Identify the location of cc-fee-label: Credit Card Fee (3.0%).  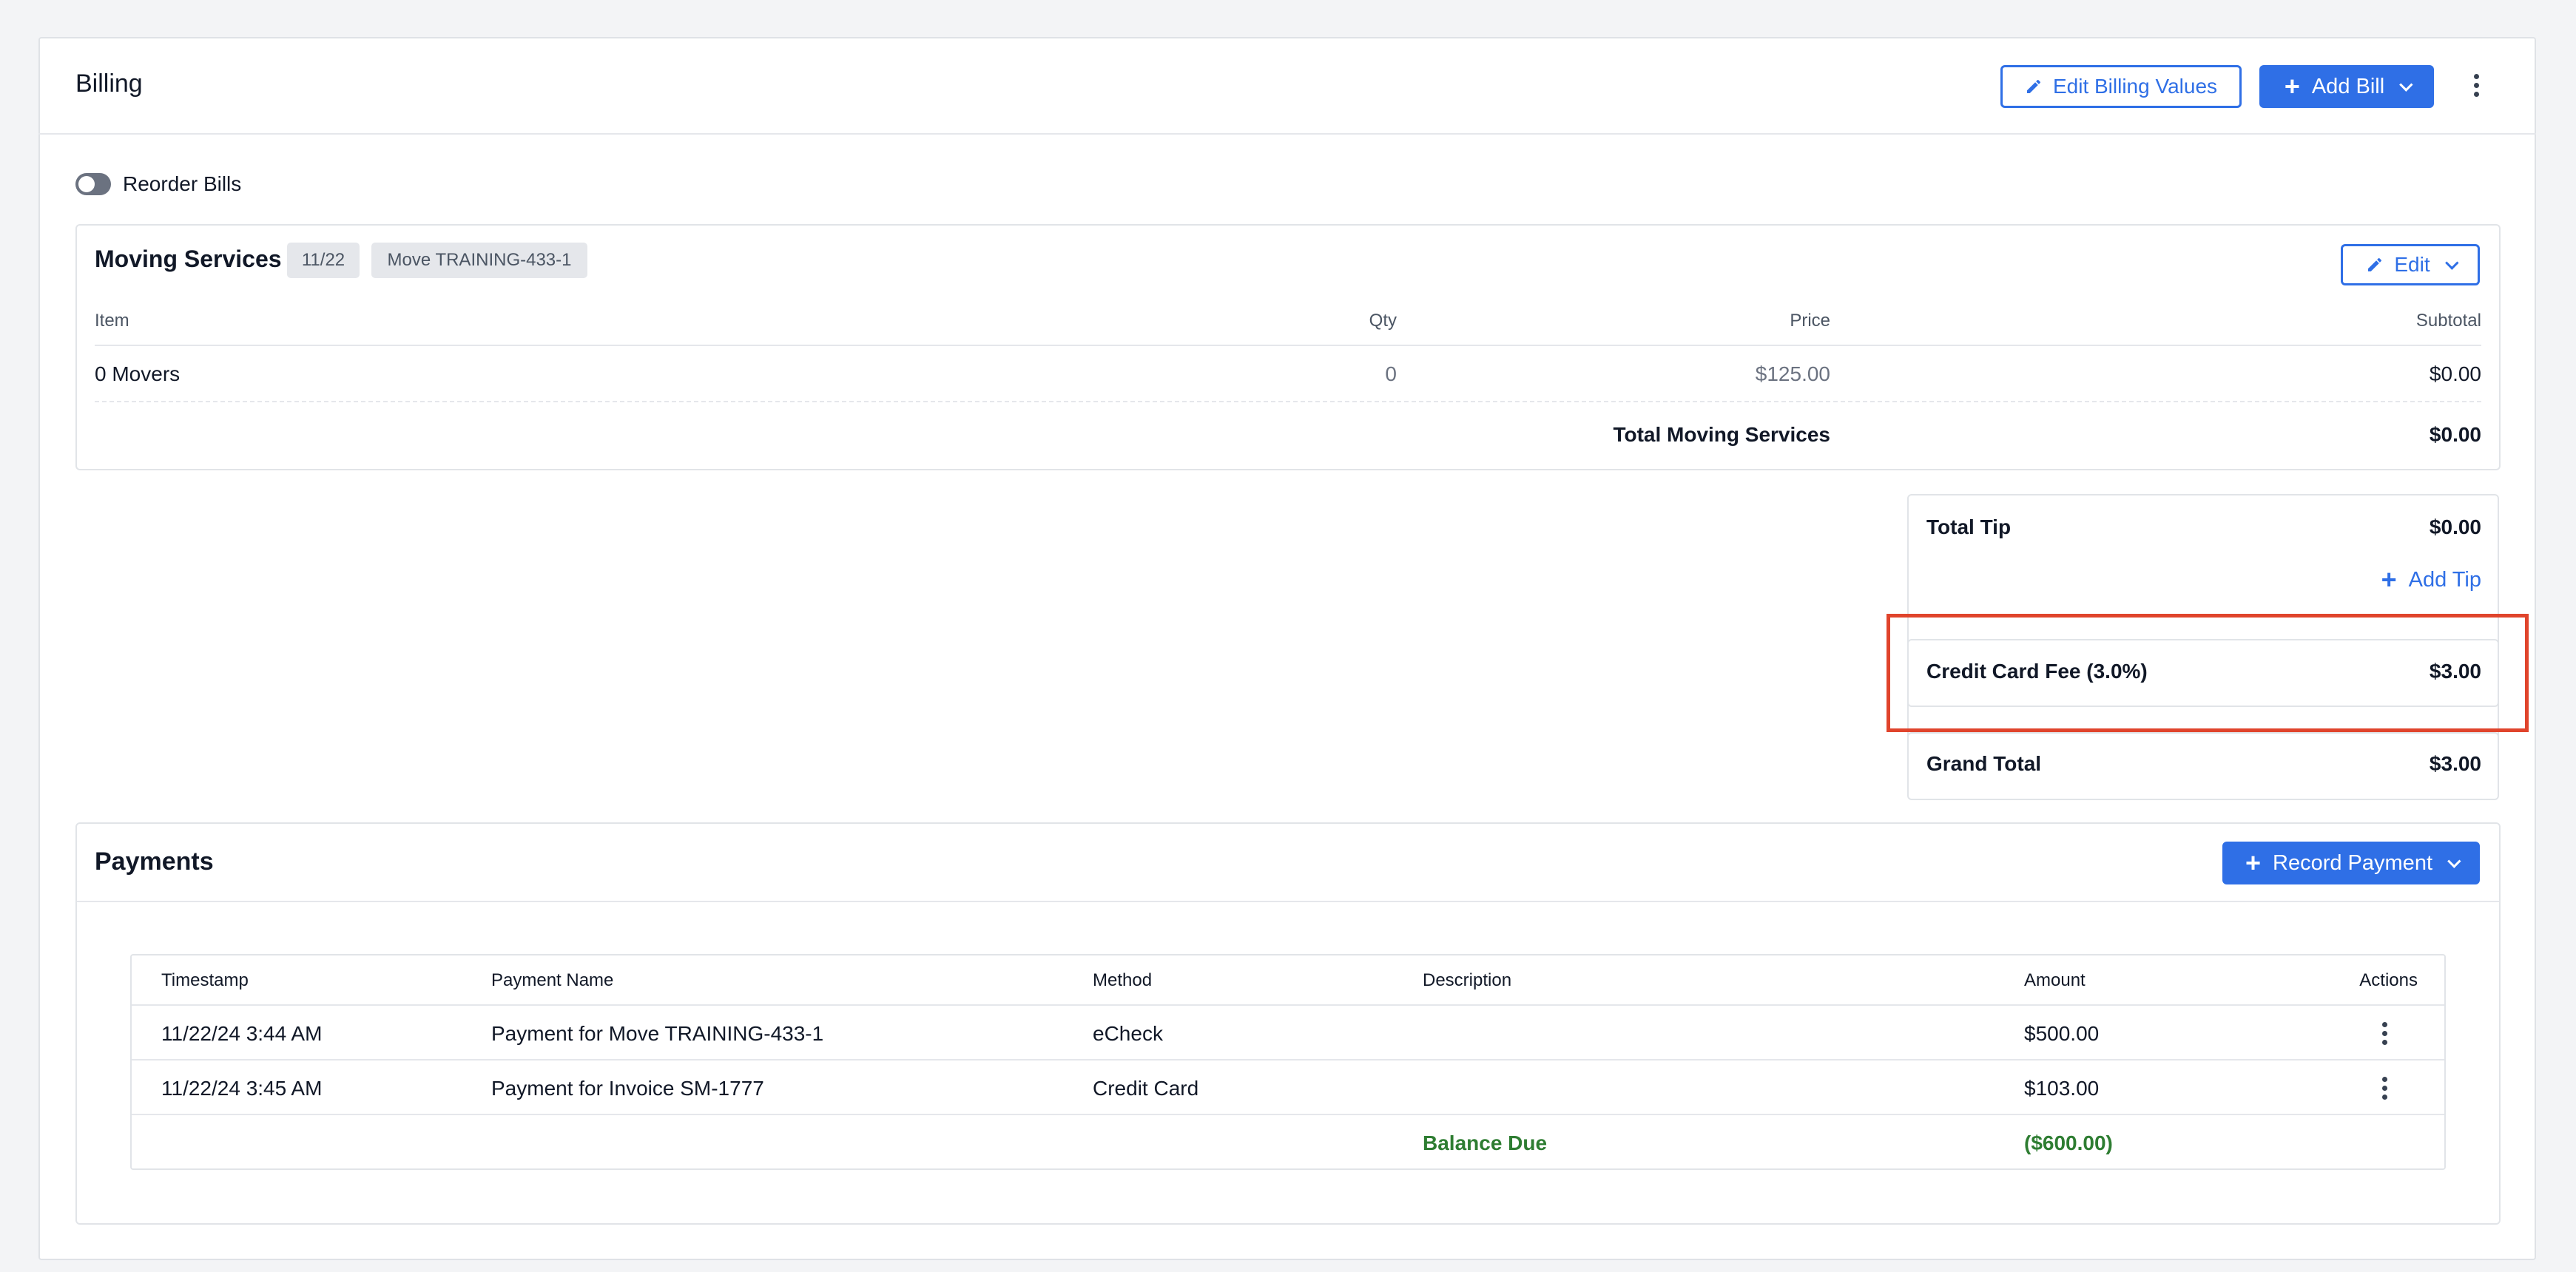
(2037, 671).